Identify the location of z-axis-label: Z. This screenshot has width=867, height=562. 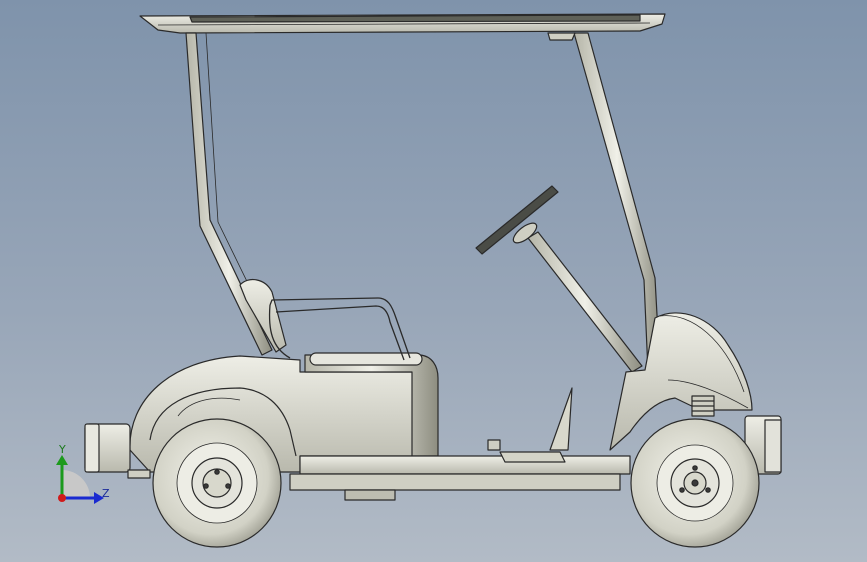
(106, 493).